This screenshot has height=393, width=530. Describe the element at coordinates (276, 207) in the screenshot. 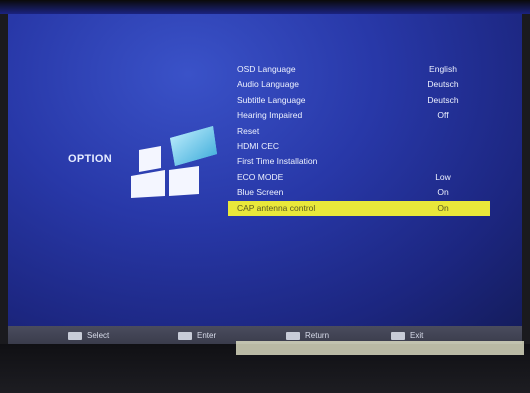

I see `menu-item-label: CAP antenna control` at that location.